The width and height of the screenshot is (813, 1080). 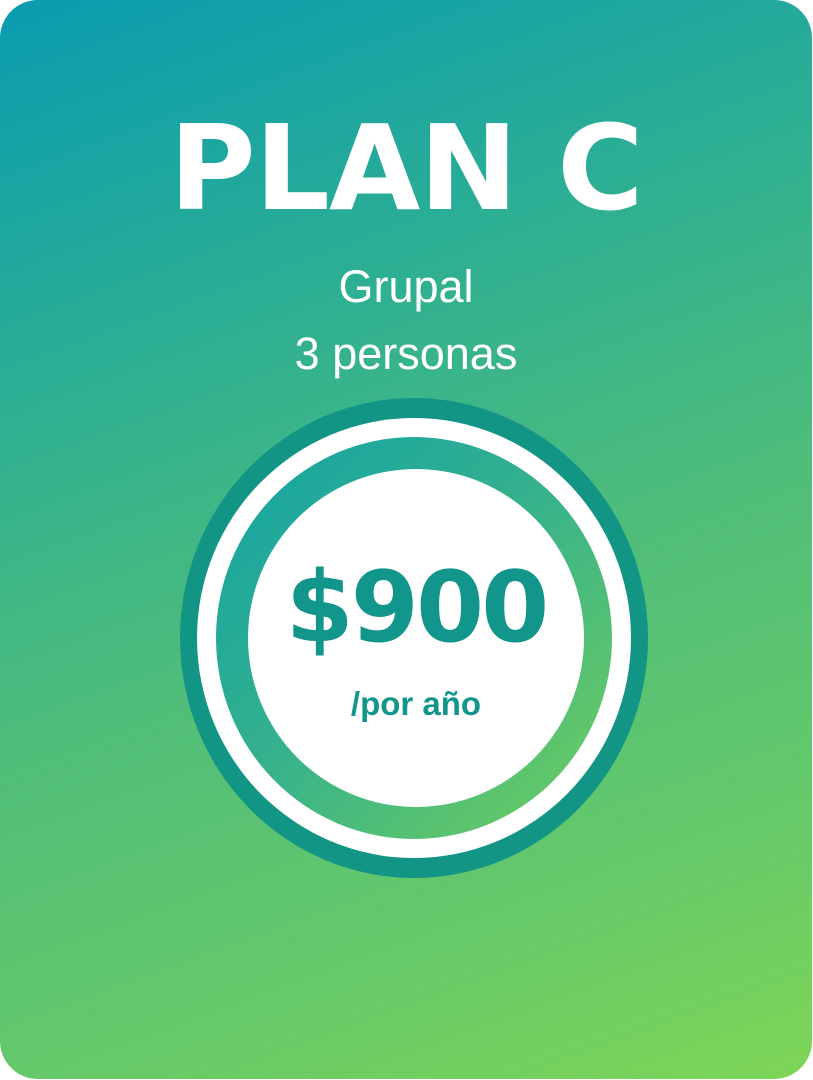 I want to click on plan-people: 3 personas, so click(x=406, y=353).